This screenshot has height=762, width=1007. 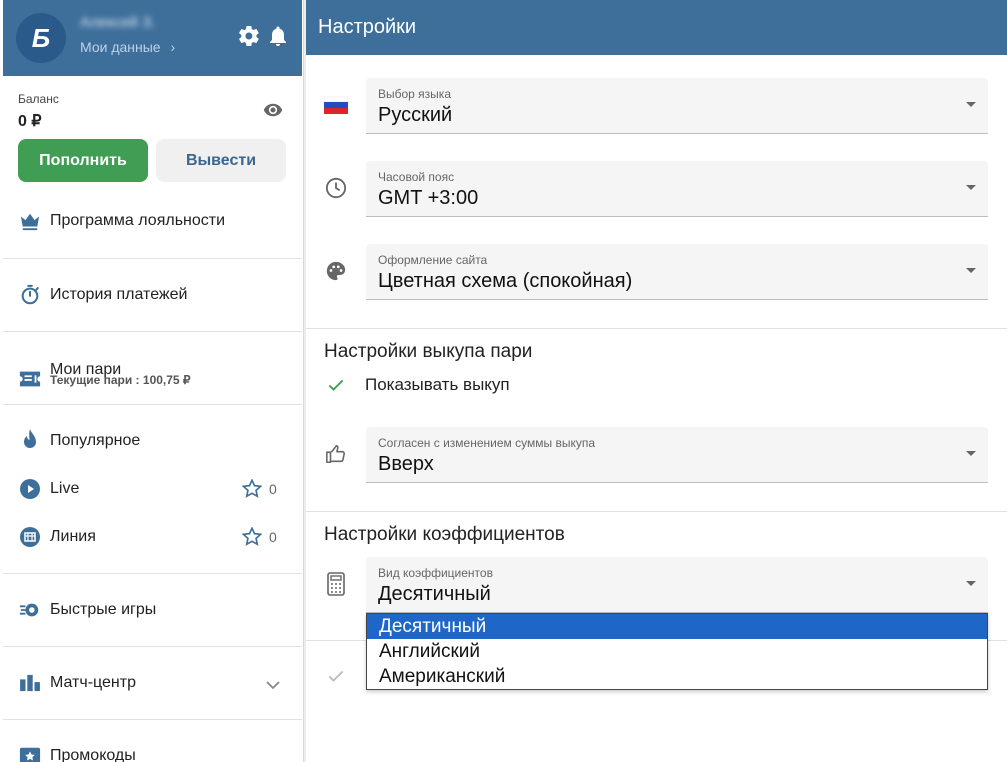 I want to click on show-buyout-label: Показывать выкуп, so click(x=437, y=384).